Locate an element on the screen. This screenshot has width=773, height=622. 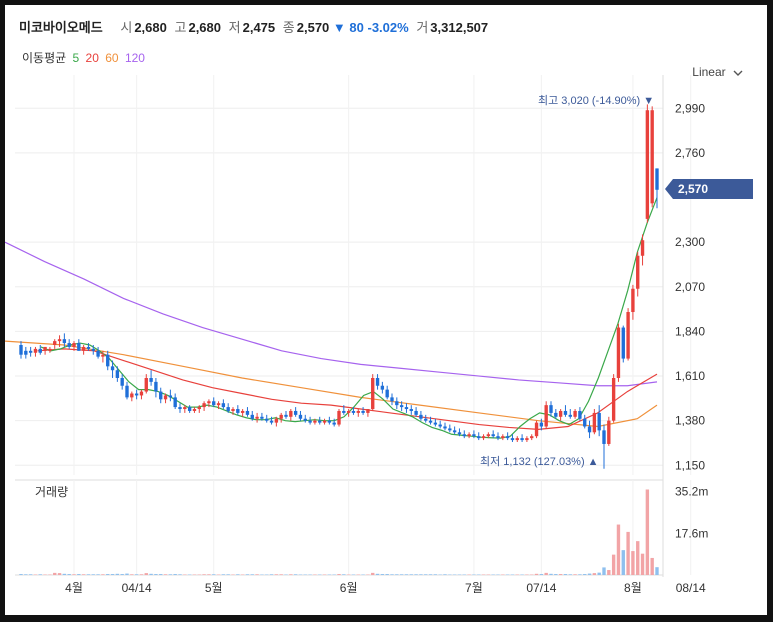
price-tick-label: 1,610 is located at coordinates (690, 376).